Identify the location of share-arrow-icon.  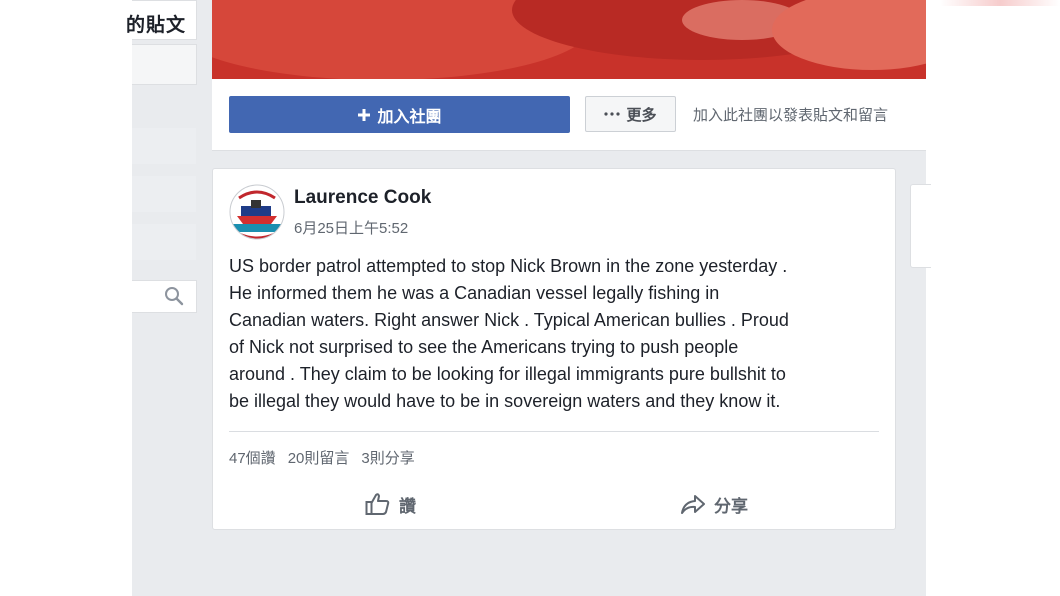
(693, 504).